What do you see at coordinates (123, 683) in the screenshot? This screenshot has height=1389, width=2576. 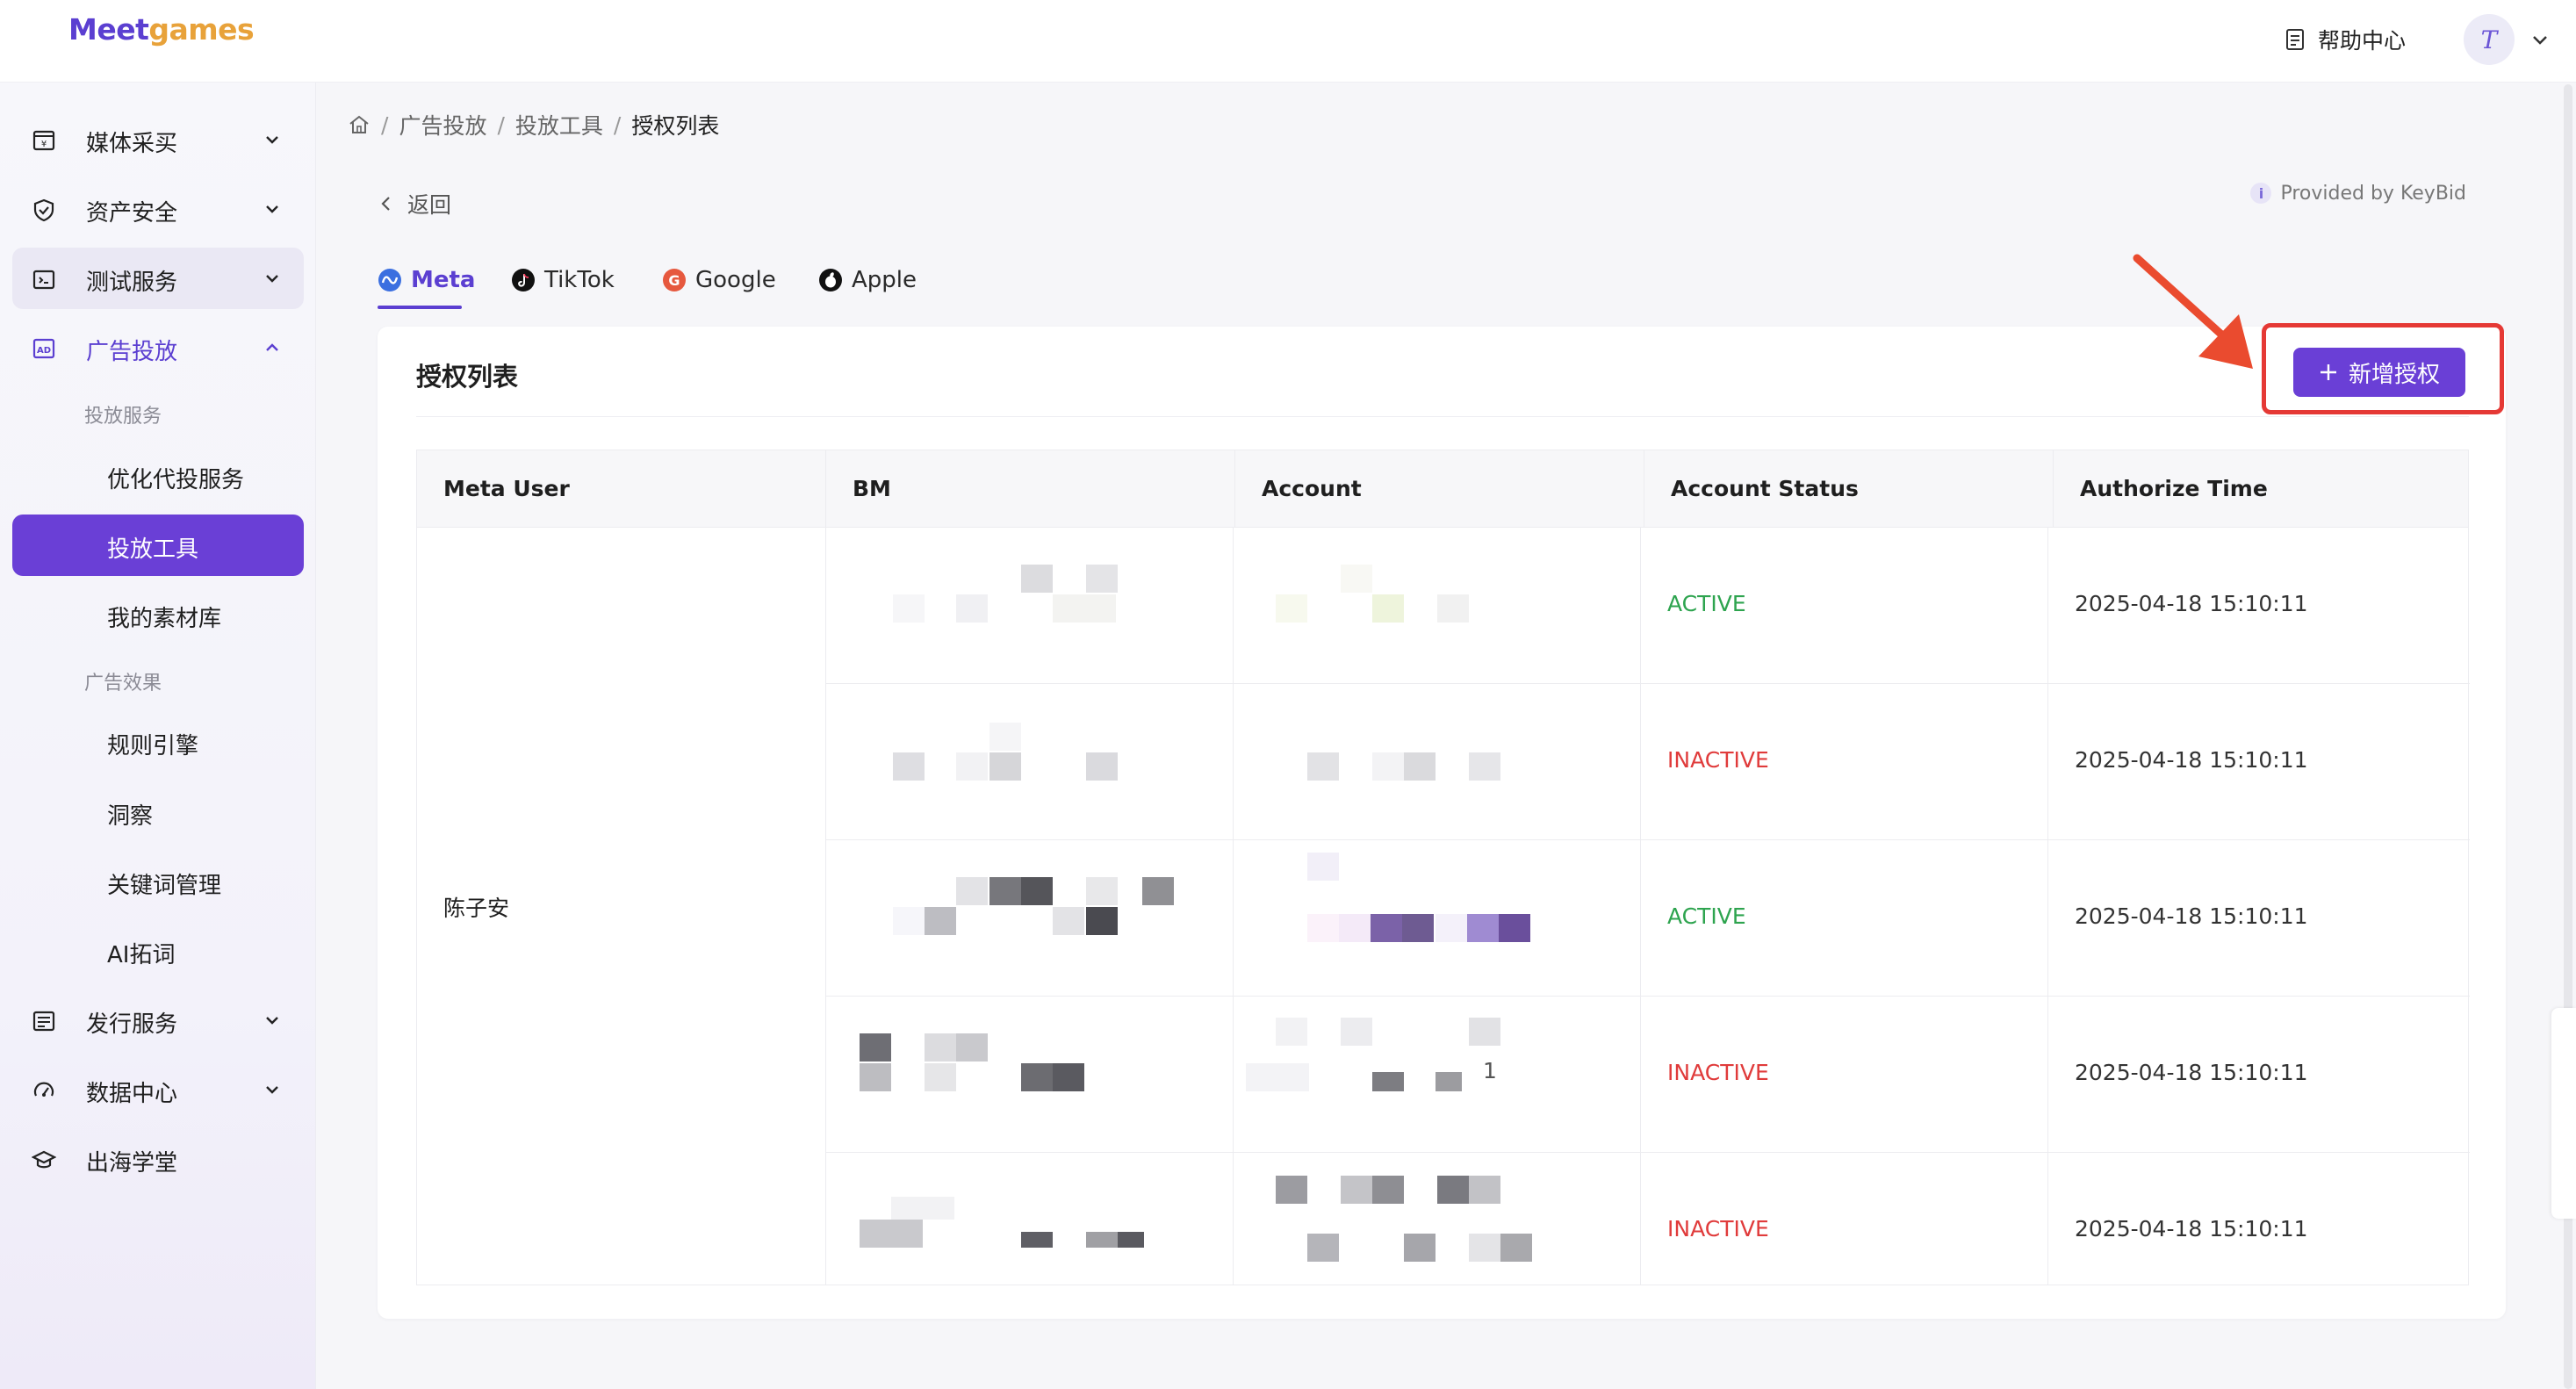 I see `sidebar-group-label: 广告效果` at bounding box center [123, 683].